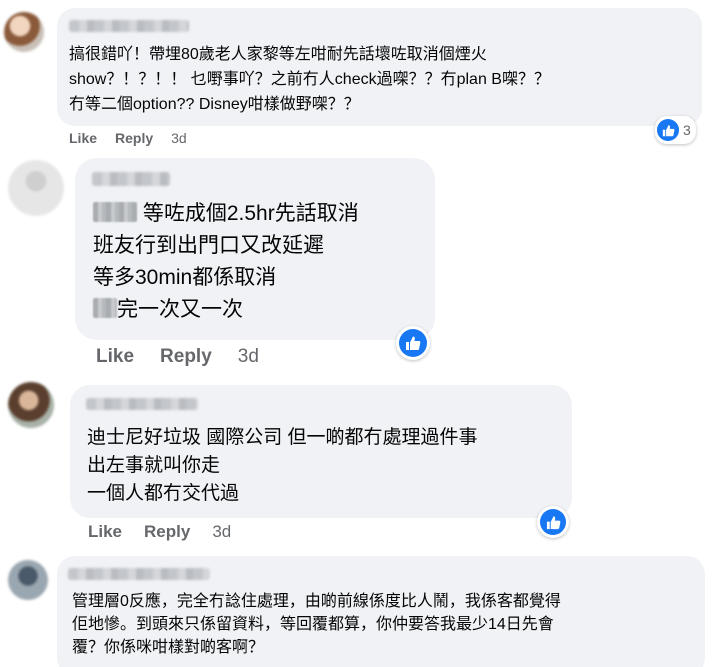 Image resolution: width=713 pixels, height=667 pixels. I want to click on comment-line: 等多30min都係取消, so click(185, 277).